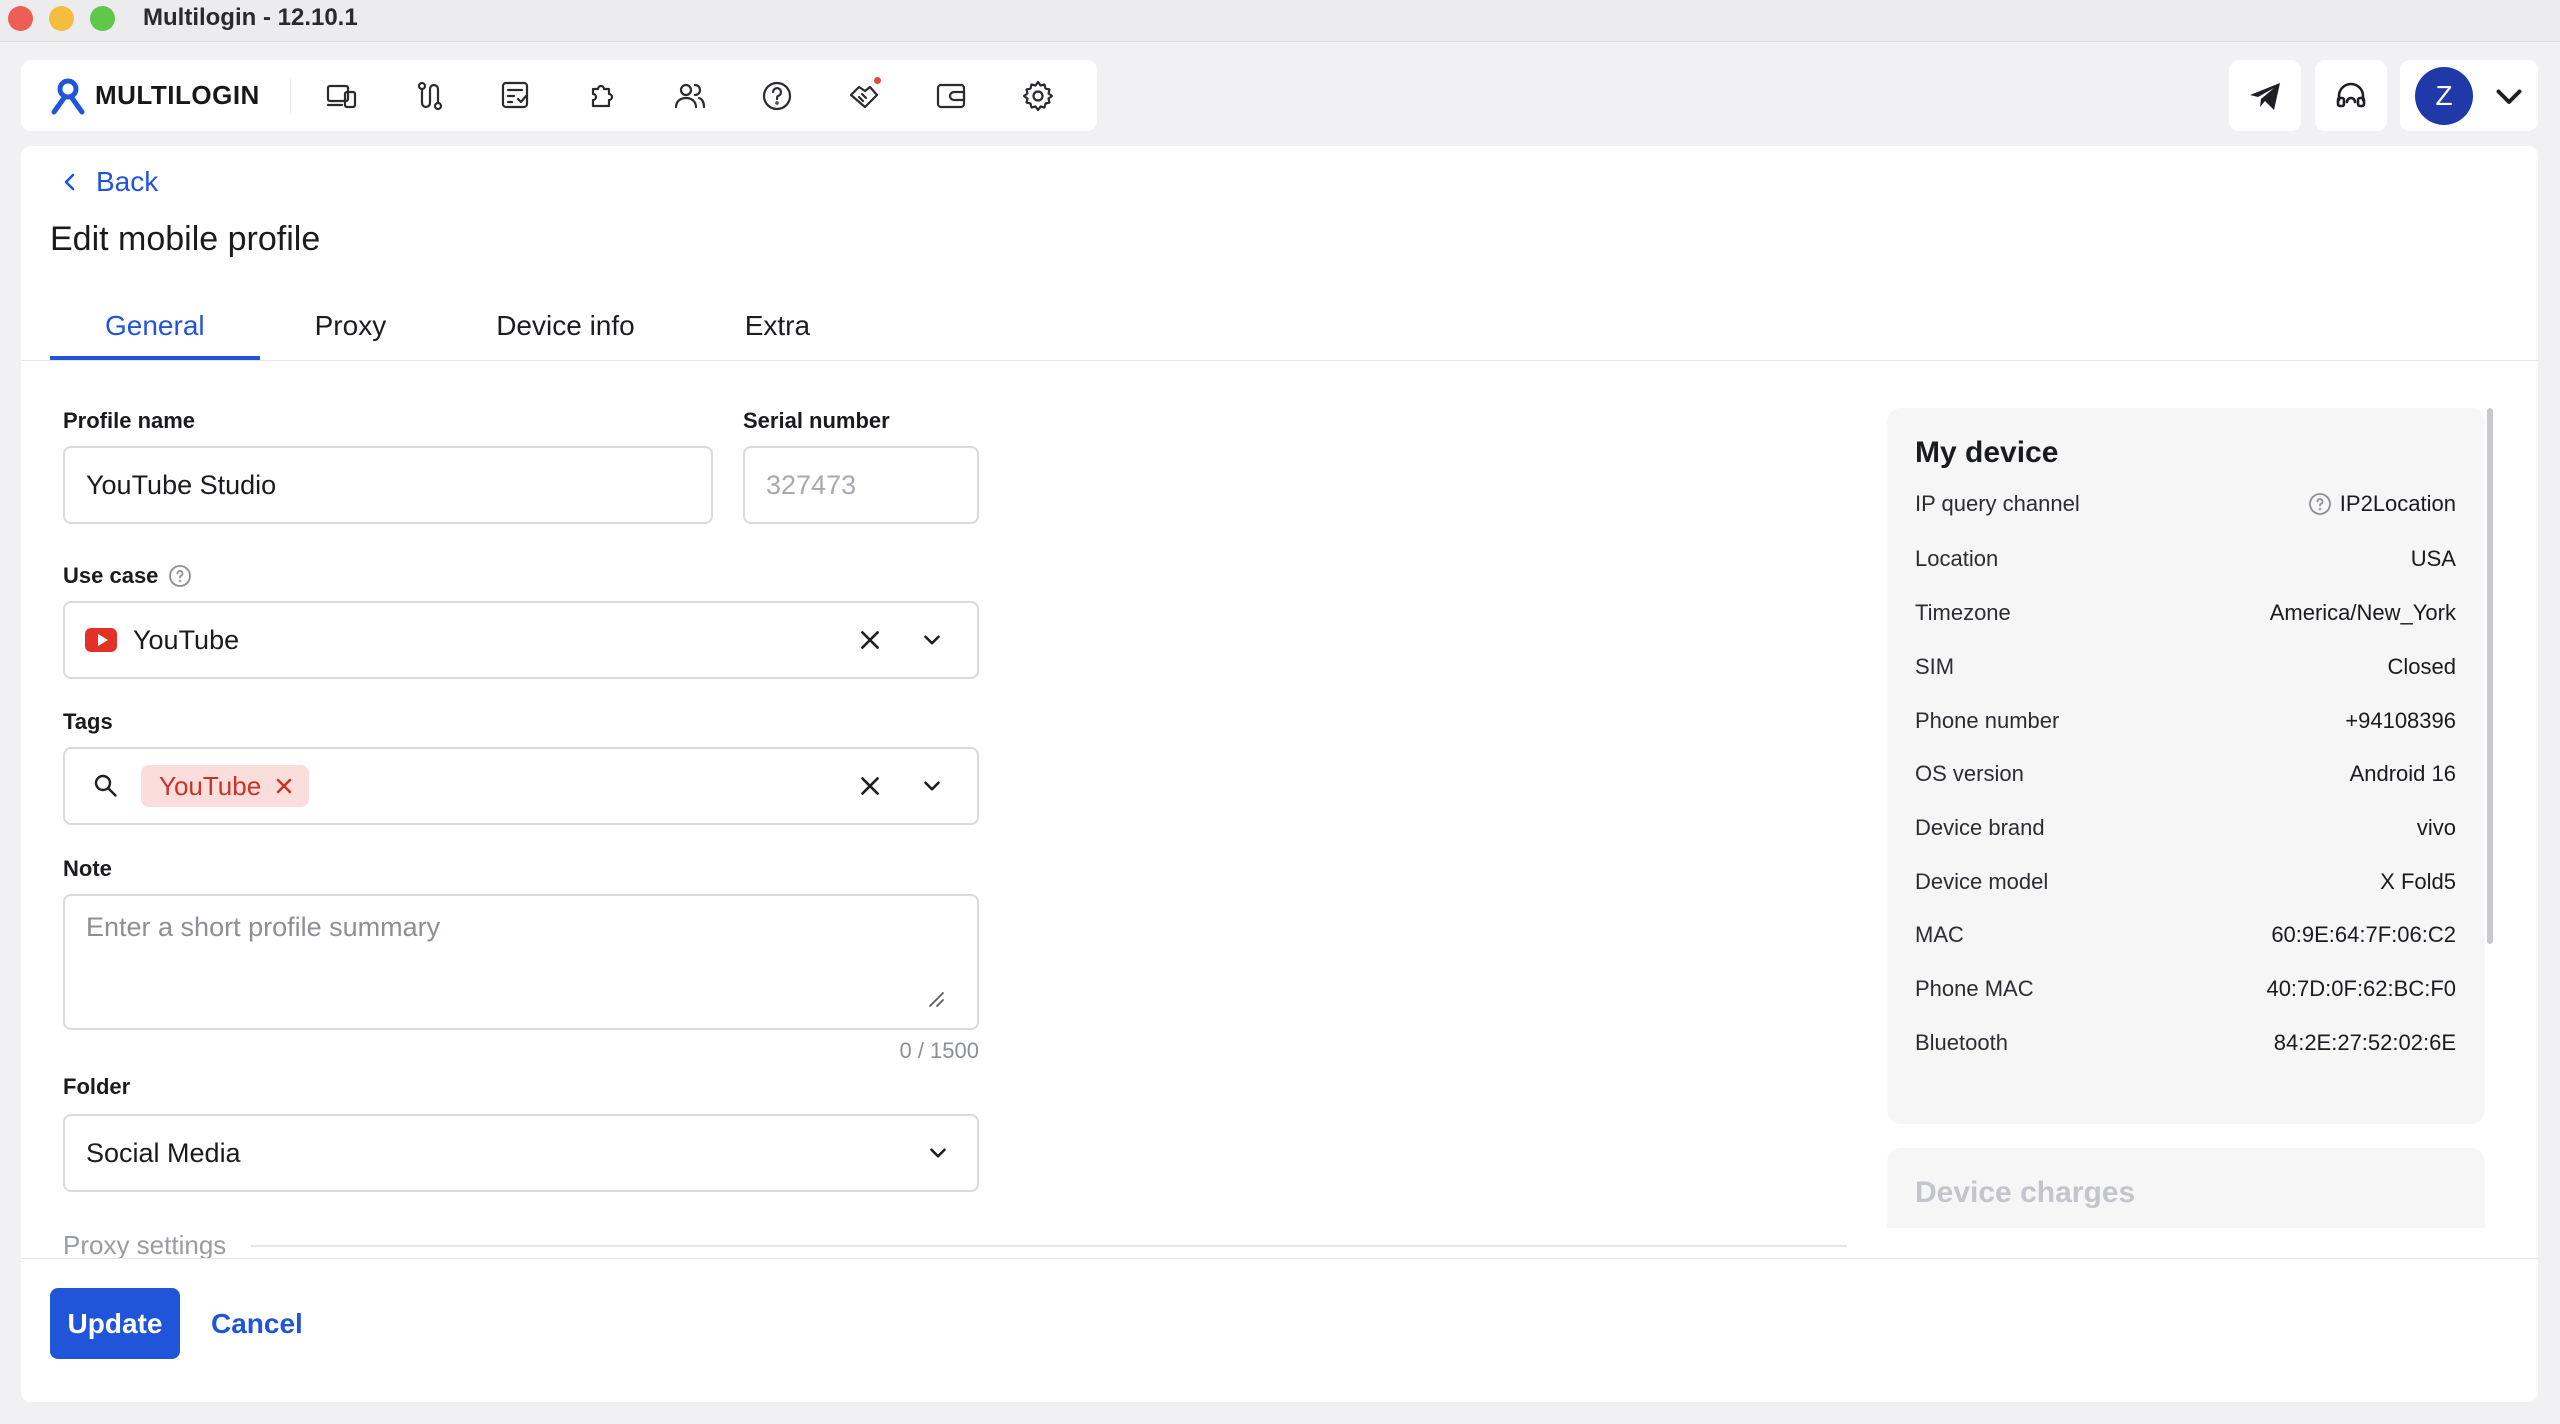  I want to click on profile-name-label: Profile name, so click(129, 421).